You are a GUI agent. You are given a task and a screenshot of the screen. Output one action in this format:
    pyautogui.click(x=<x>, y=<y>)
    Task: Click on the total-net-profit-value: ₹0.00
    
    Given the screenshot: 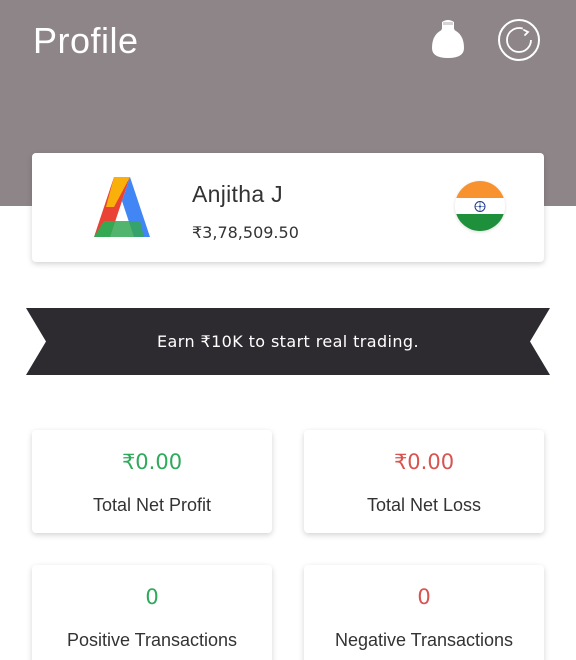 What is the action you would take?
    pyautogui.click(x=152, y=462)
    